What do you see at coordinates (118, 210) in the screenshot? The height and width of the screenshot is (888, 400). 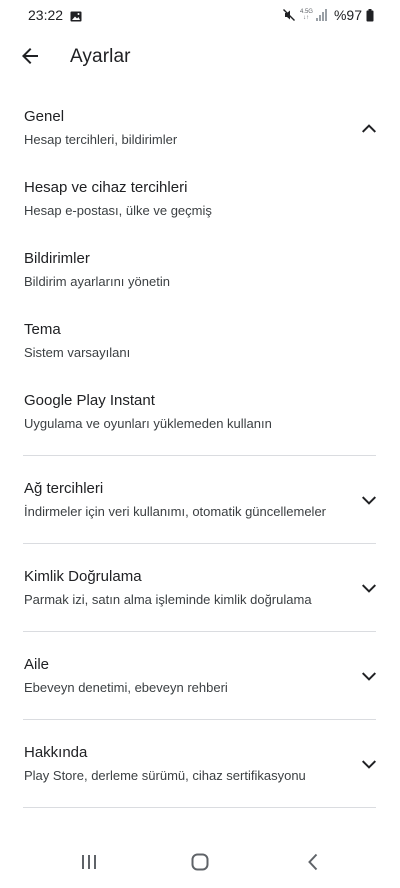 I see `settings-item-subtitle: Hesap e-postası, ülke ve geçmiş` at bounding box center [118, 210].